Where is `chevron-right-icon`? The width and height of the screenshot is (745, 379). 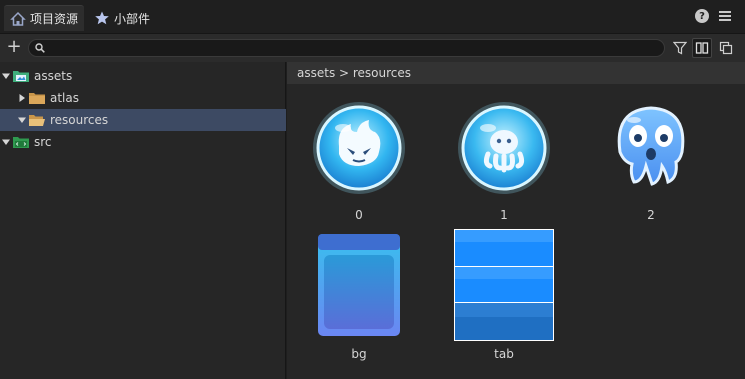
chevron-right-icon is located at coordinates (22, 98).